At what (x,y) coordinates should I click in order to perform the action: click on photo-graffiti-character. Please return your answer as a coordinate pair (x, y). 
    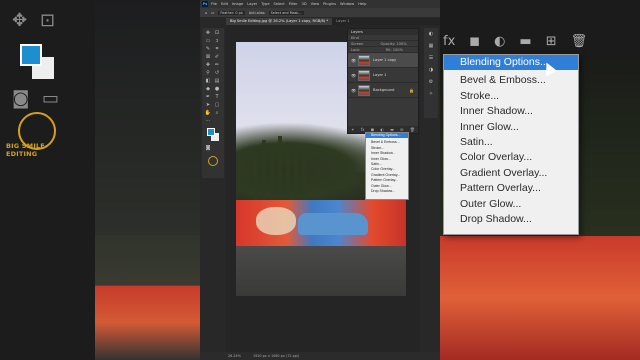
    Looking at the image, I should click on (276, 221).